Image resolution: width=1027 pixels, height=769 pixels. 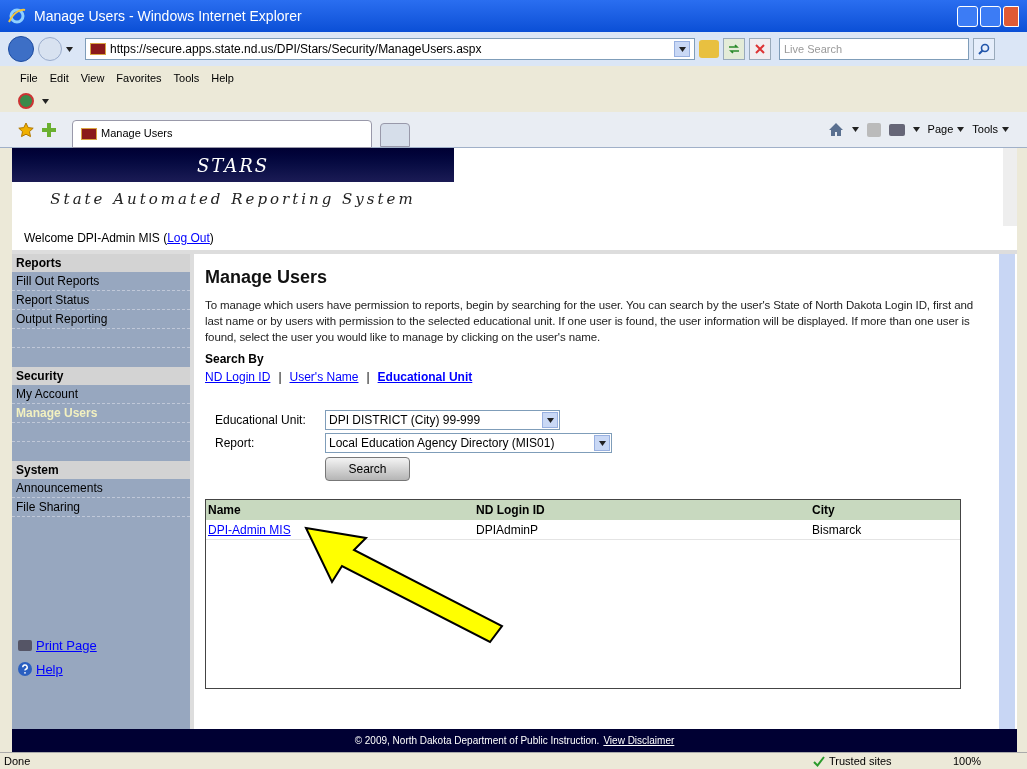 I want to click on description-text: To manage which users have permission to reports, begin by searching for the user. You can search by the user's State of North Dakota Login ID, first and last name or by users with permission to the selected educational unit. If one user is found, the user information will be displayed. If more than one user is found, select the user you would like to manage by clicking on the user's name., so click(x=590, y=321).